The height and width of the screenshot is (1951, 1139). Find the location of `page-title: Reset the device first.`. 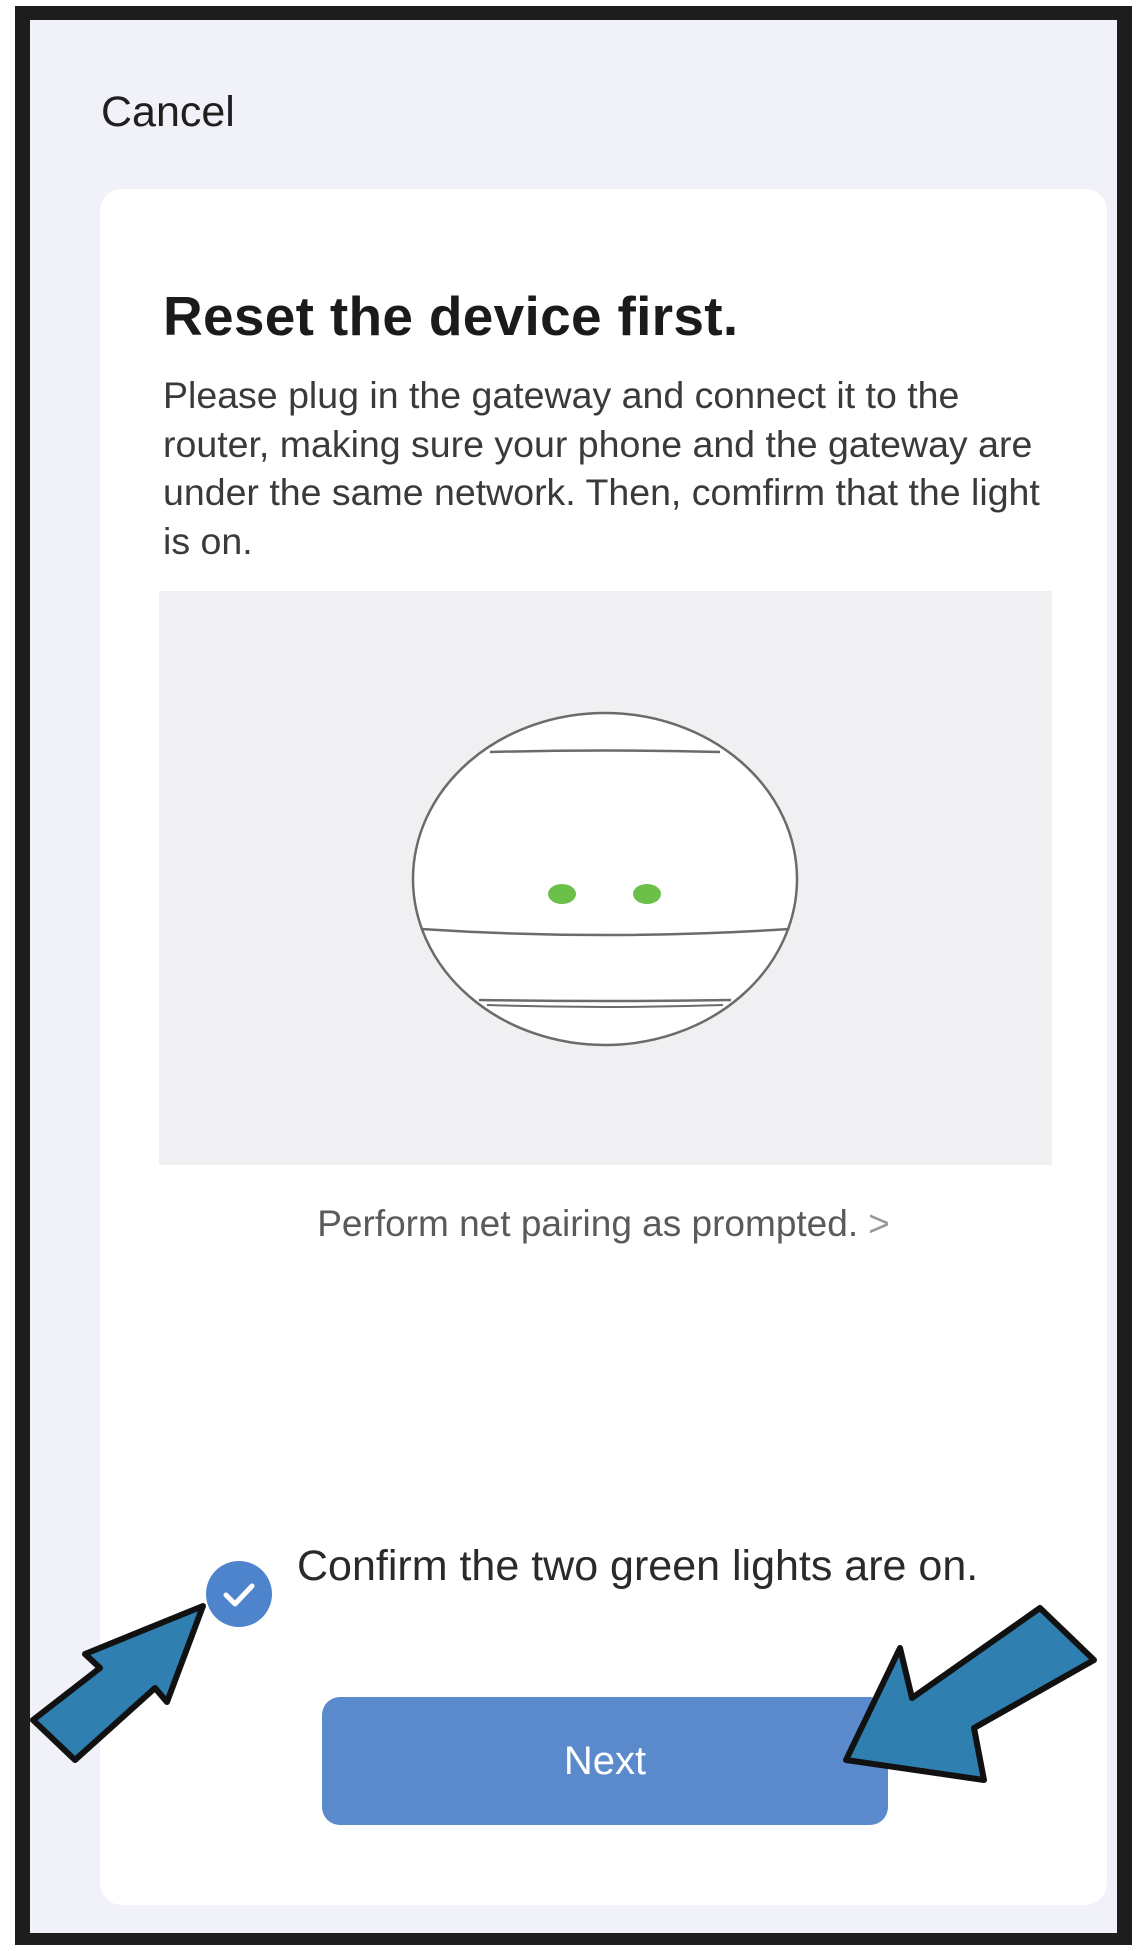

page-title: Reset the device first. is located at coordinates (451, 316).